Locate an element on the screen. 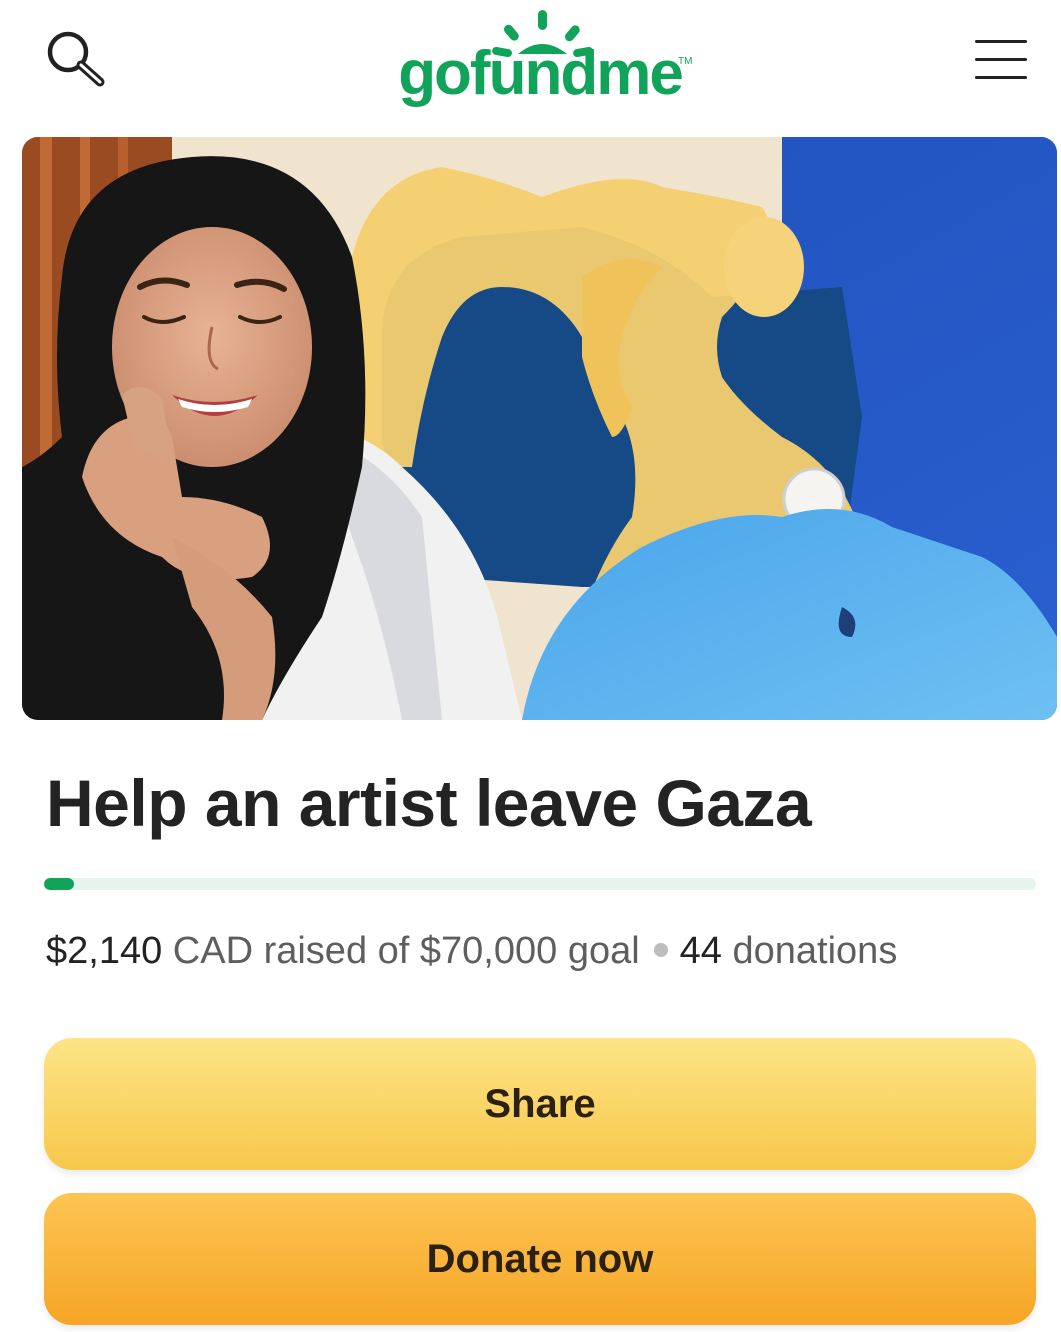  hamburger-menu-icon is located at coordinates (1001, 59).